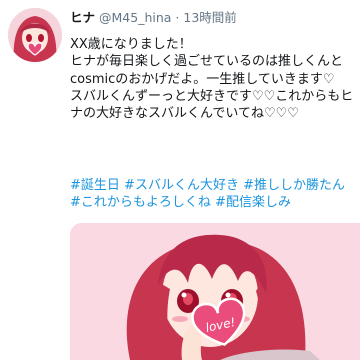 The image size is (360, 360). What do you see at coordinates (140, 202) in the screenshot?
I see `hashtag-link: #これからもよろしくね` at bounding box center [140, 202].